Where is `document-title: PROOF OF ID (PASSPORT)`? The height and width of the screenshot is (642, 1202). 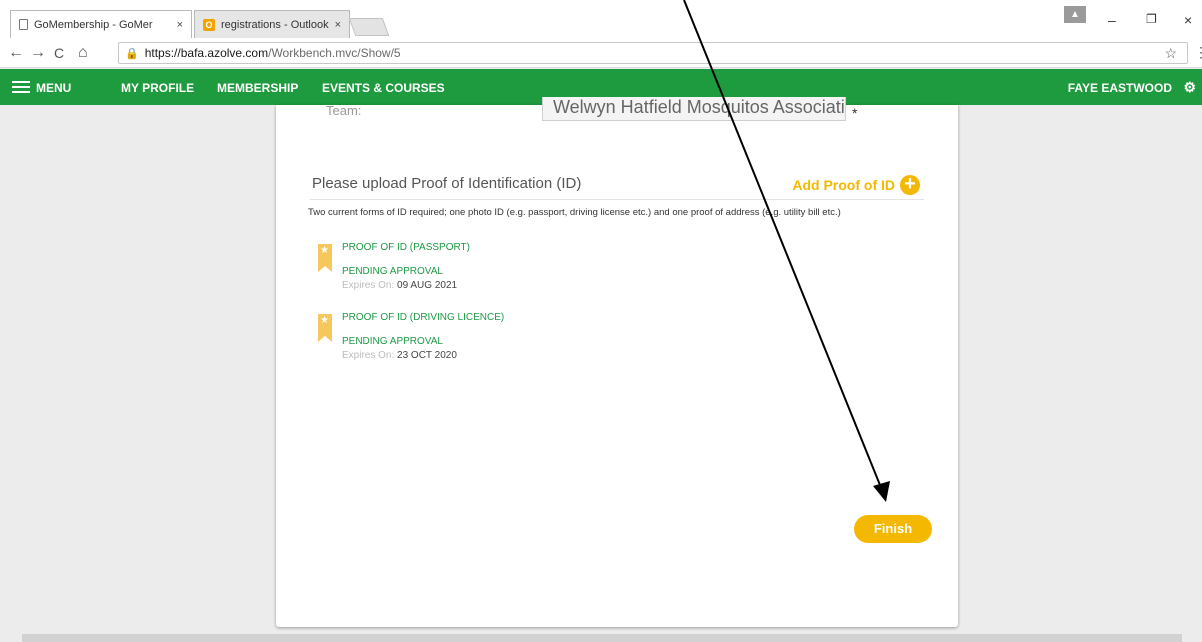
document-title: PROOF OF ID (PASSPORT) is located at coordinates (406, 247).